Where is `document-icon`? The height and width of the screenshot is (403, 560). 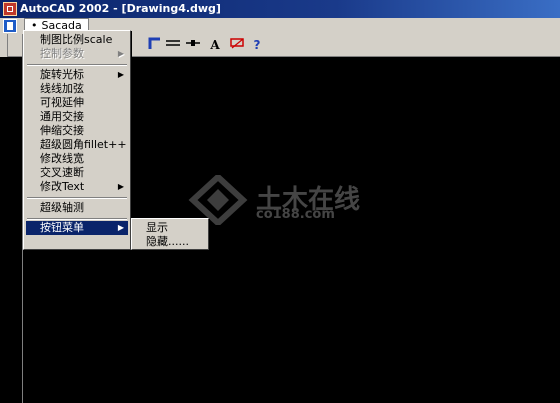 document-icon is located at coordinates (10, 26).